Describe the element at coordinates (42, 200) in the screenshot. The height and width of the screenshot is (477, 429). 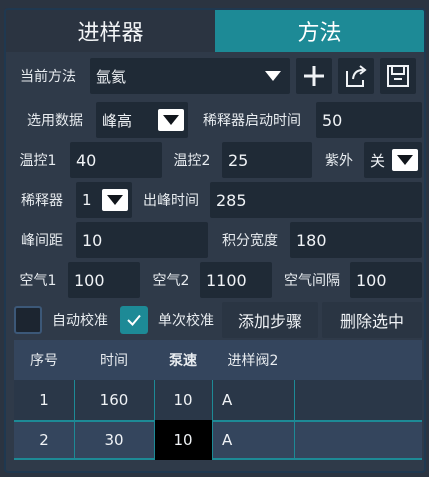
I see `dilutor-label: 稀释器` at that location.